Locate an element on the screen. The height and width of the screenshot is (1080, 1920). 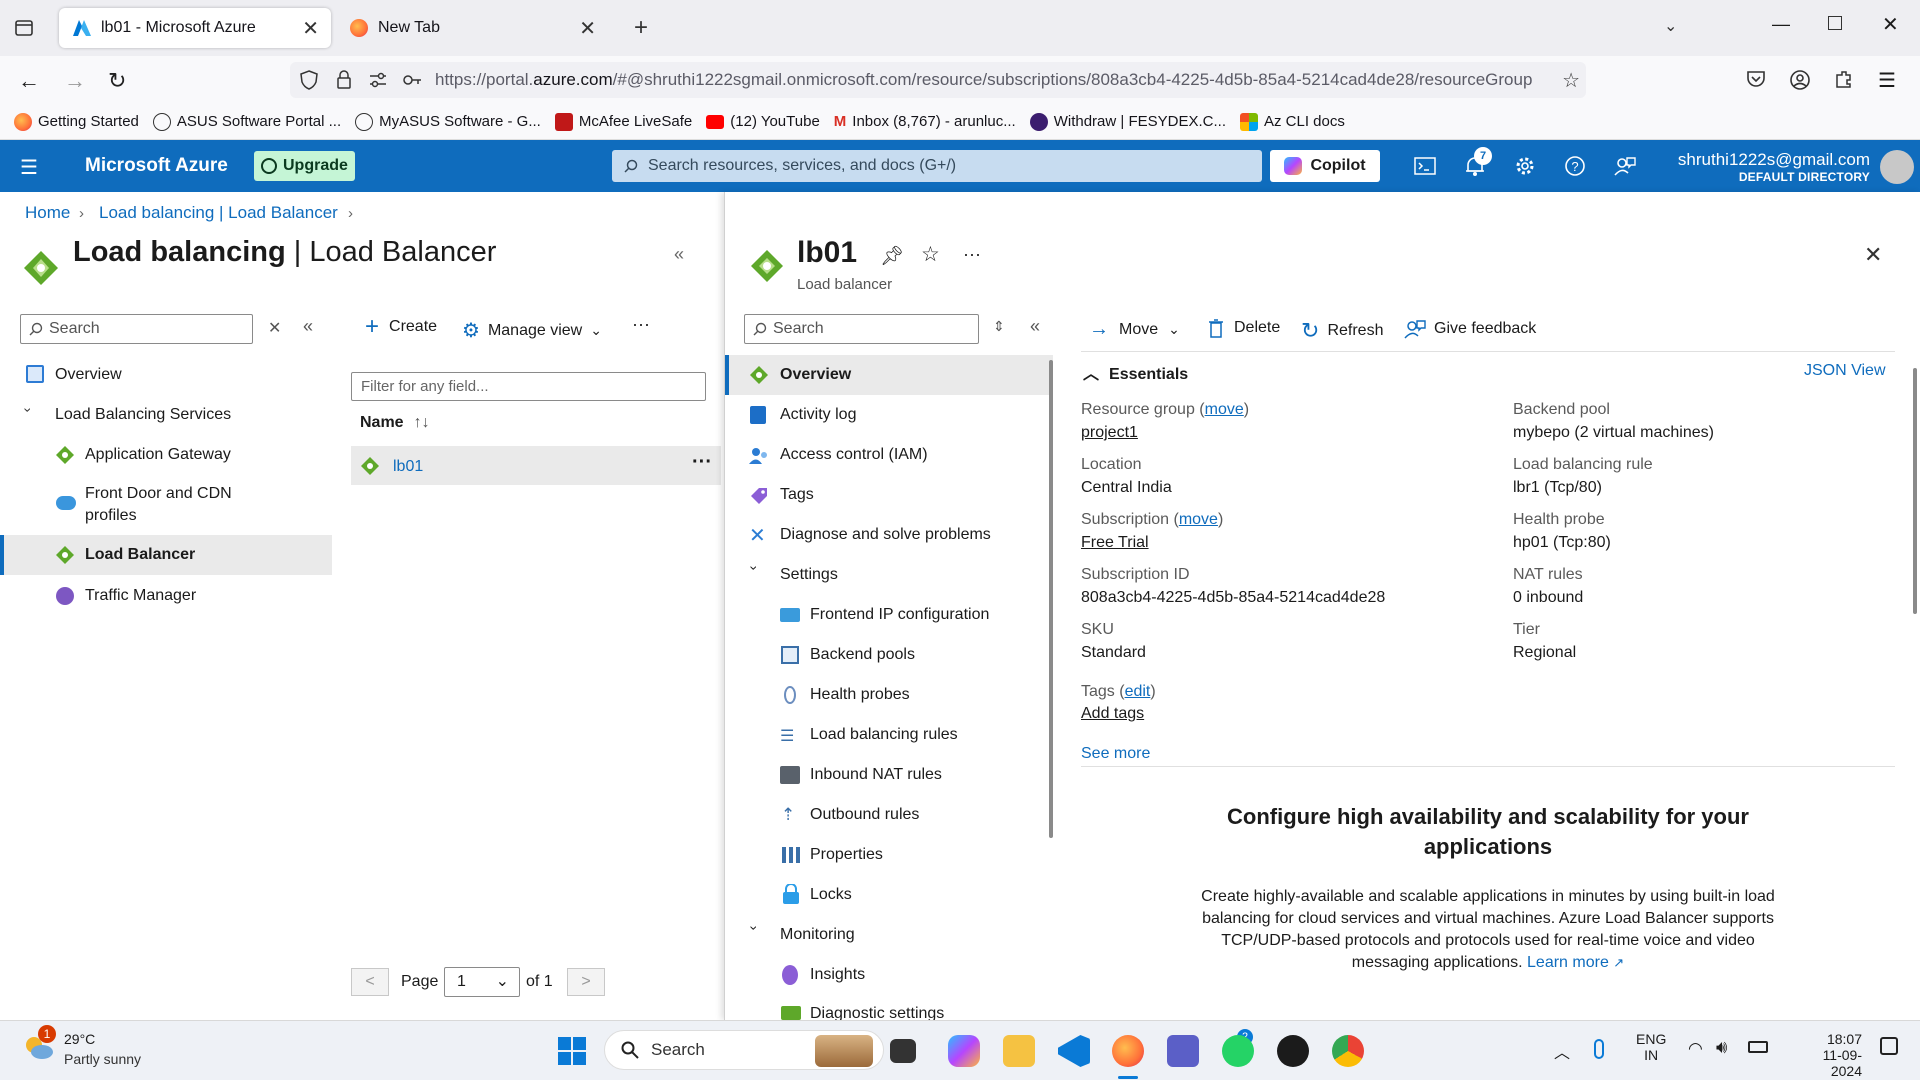
copilot-button: Copilot is located at coordinates (1325, 166).